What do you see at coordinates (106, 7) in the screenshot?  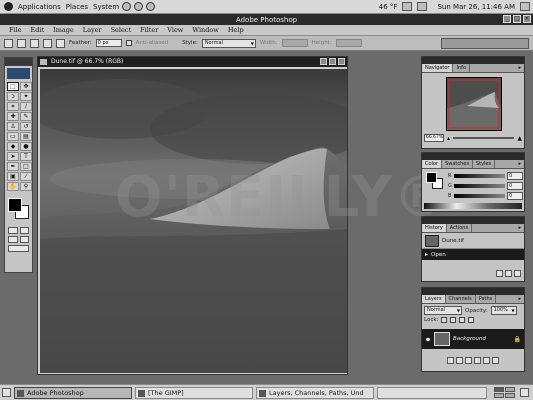 I see `menu-system: System` at bounding box center [106, 7].